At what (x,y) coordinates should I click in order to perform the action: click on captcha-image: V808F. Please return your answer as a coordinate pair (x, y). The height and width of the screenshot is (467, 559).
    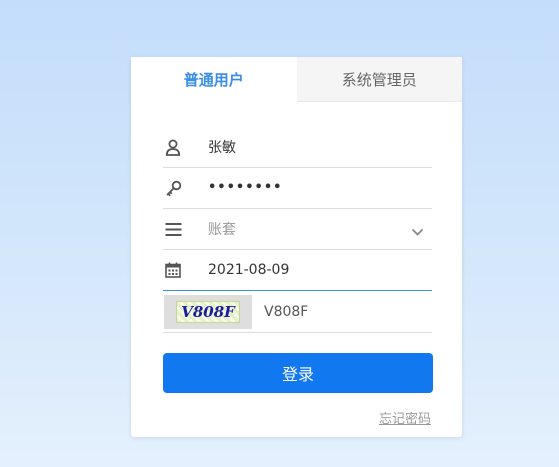
    Looking at the image, I should click on (208, 312).